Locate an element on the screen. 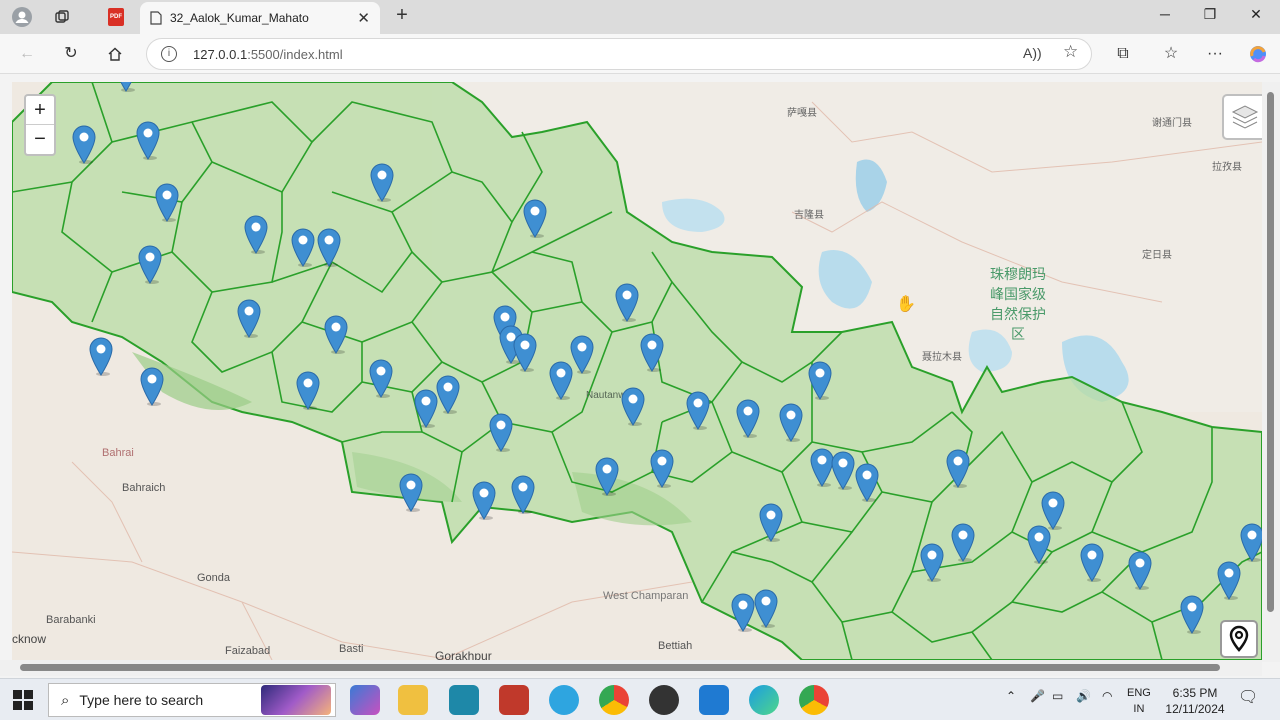 The height and width of the screenshot is (720, 1280). search-placeholder: Type here to search is located at coordinates (141, 700).